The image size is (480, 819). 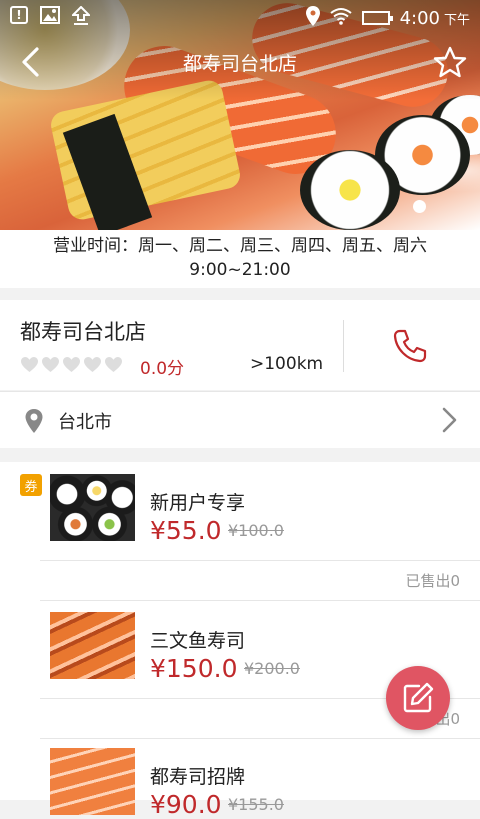 I want to click on edit-icon, so click(x=418, y=697).